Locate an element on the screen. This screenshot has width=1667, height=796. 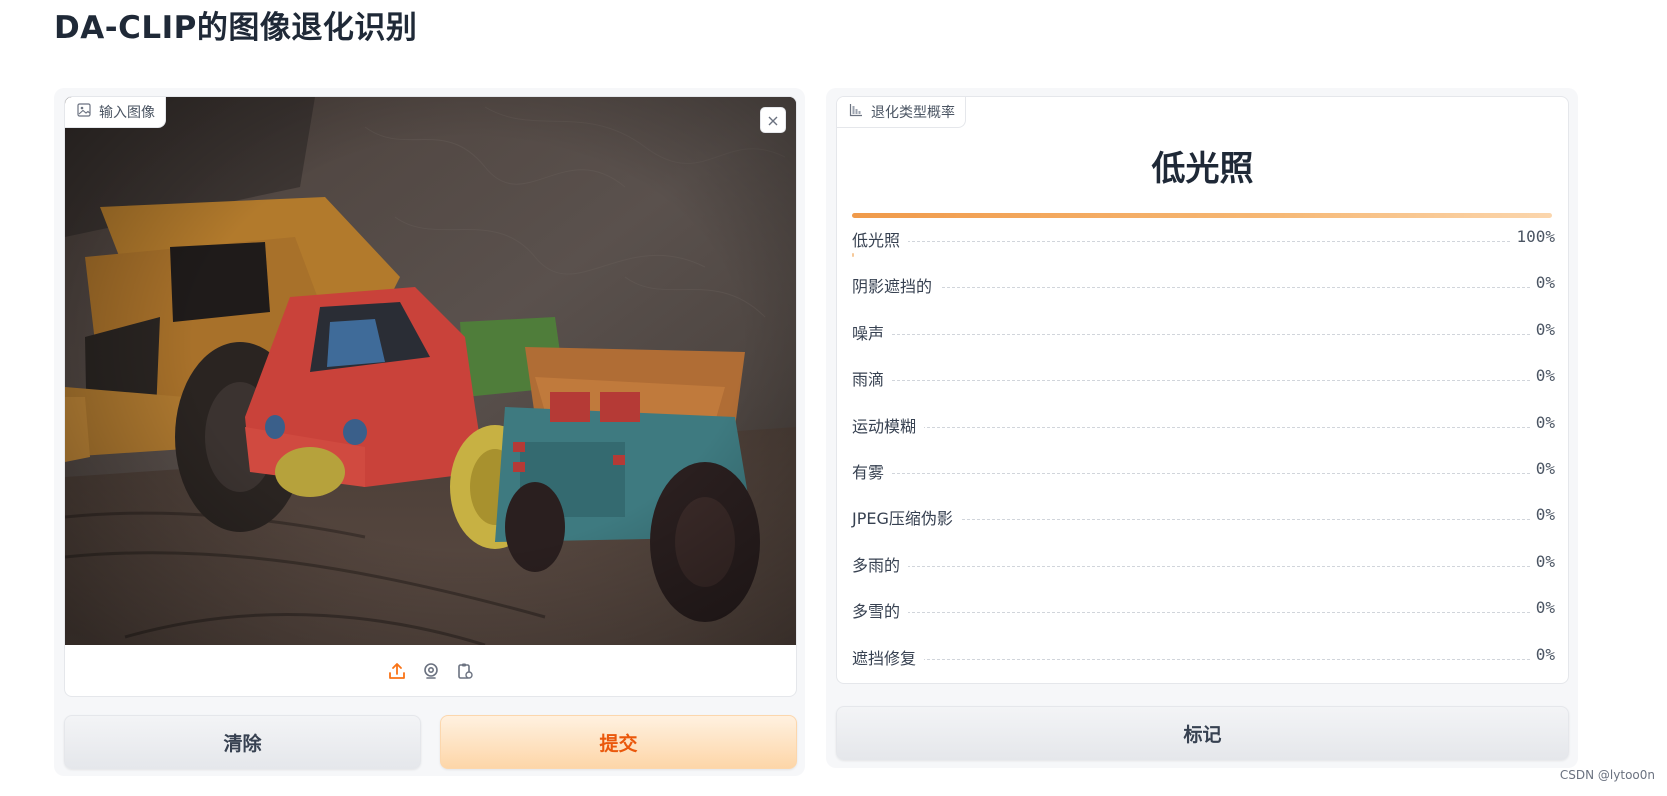
confidence-row: 雨滴 0% is located at coordinates (1203, 378).